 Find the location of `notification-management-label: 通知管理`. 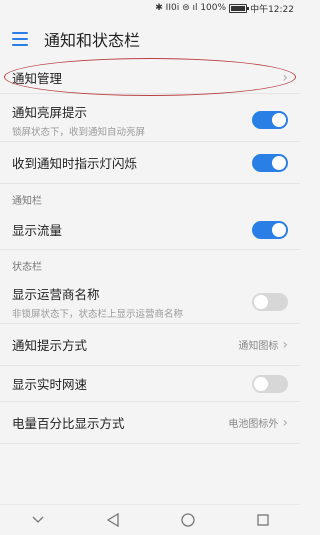

notification-management-label: 通知管理 is located at coordinates (37, 78).